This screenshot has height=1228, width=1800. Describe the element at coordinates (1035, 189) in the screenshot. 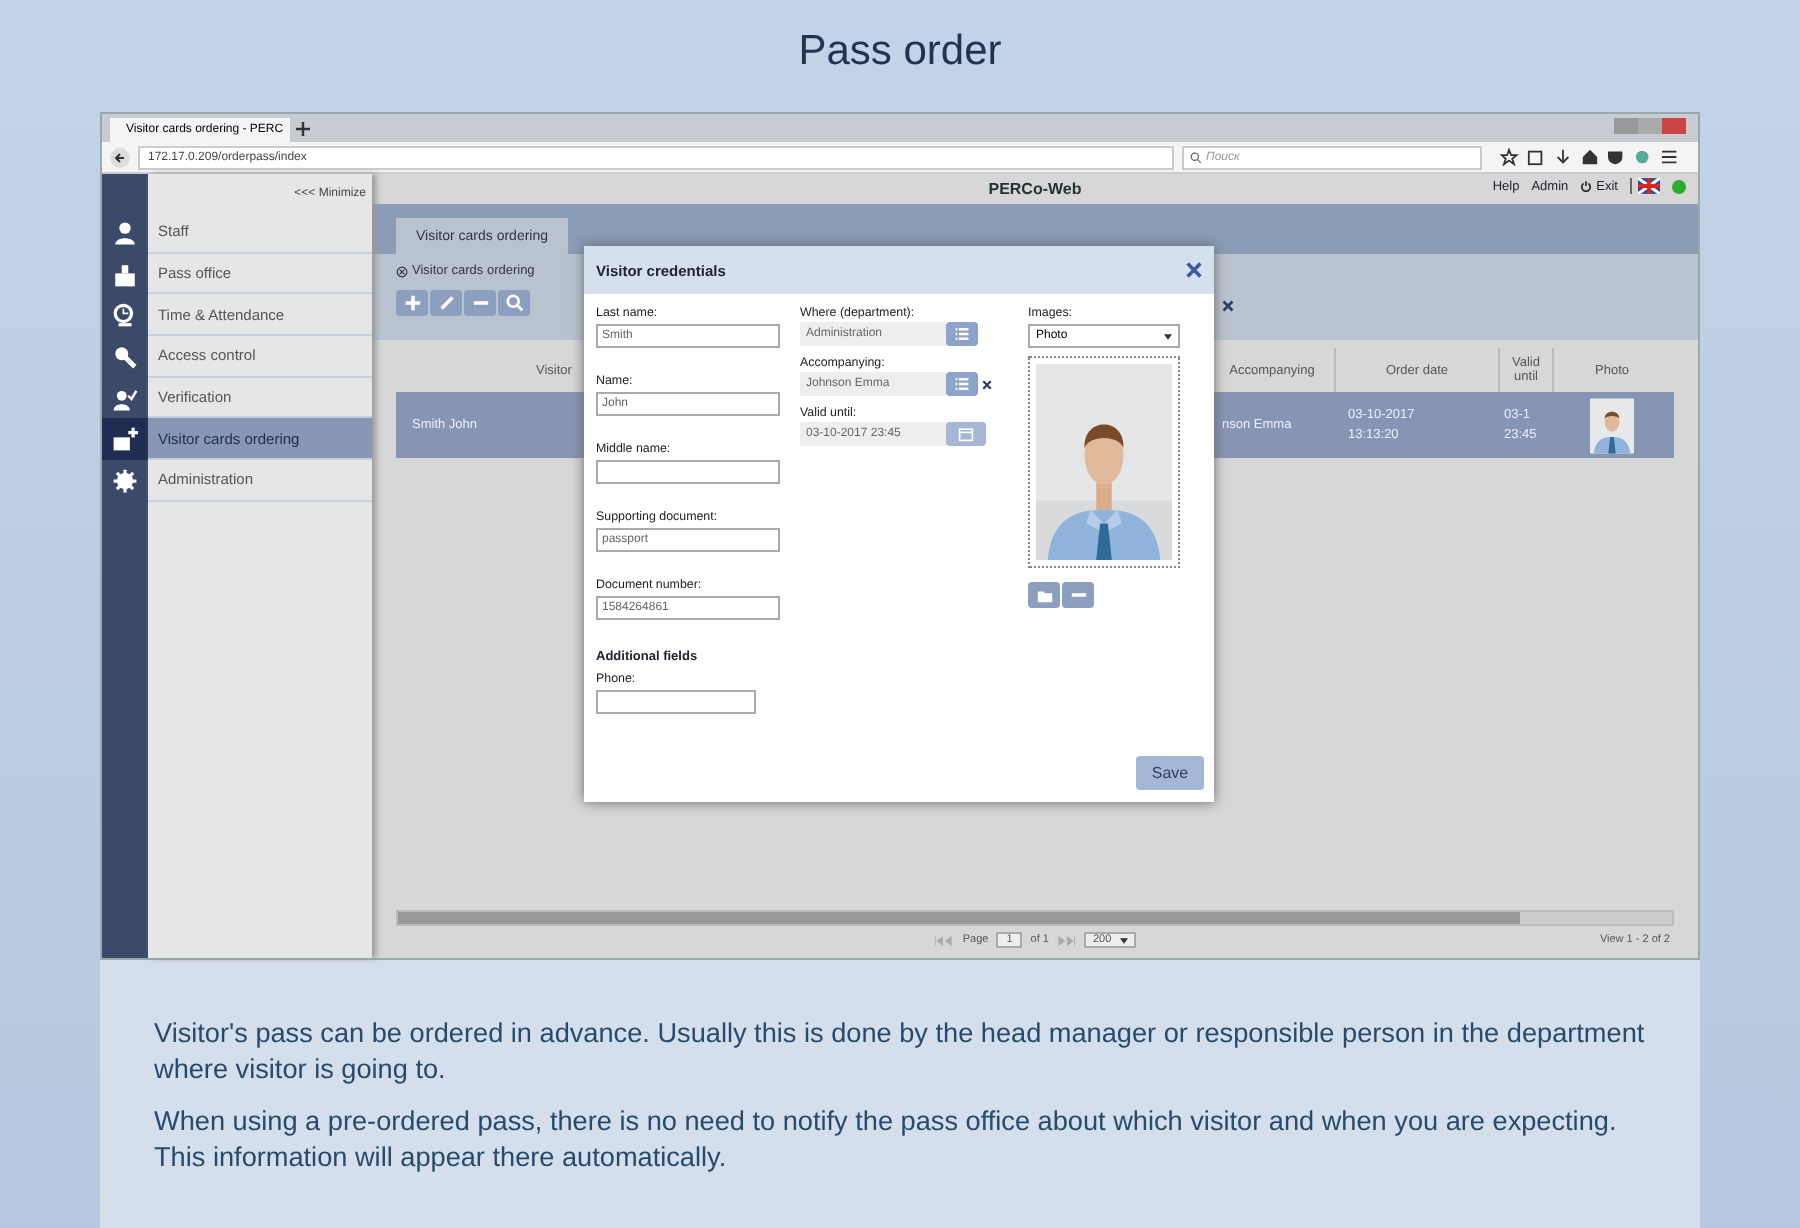

I see `app-brand: PERCo-Web` at that location.